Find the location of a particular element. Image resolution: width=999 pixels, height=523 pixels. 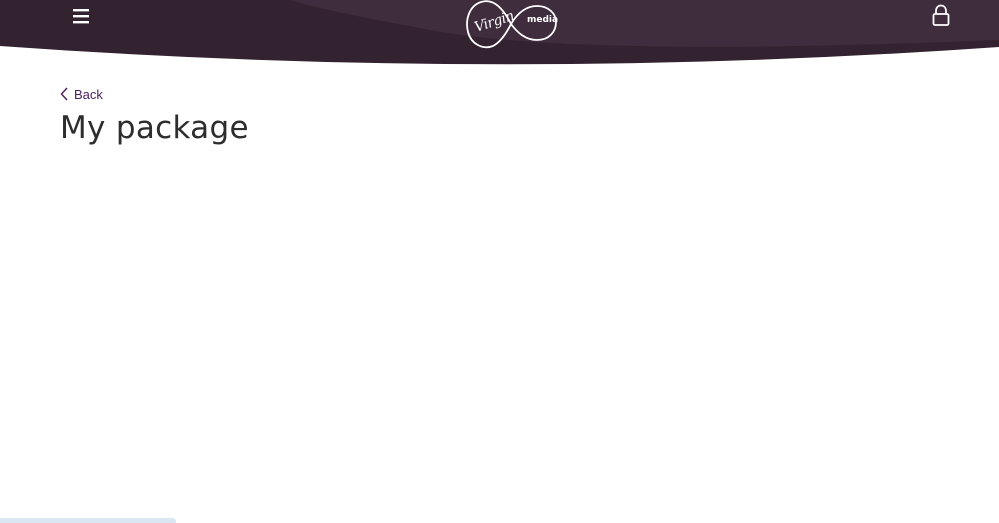

site-header: Virgin media is located at coordinates (499, 33).